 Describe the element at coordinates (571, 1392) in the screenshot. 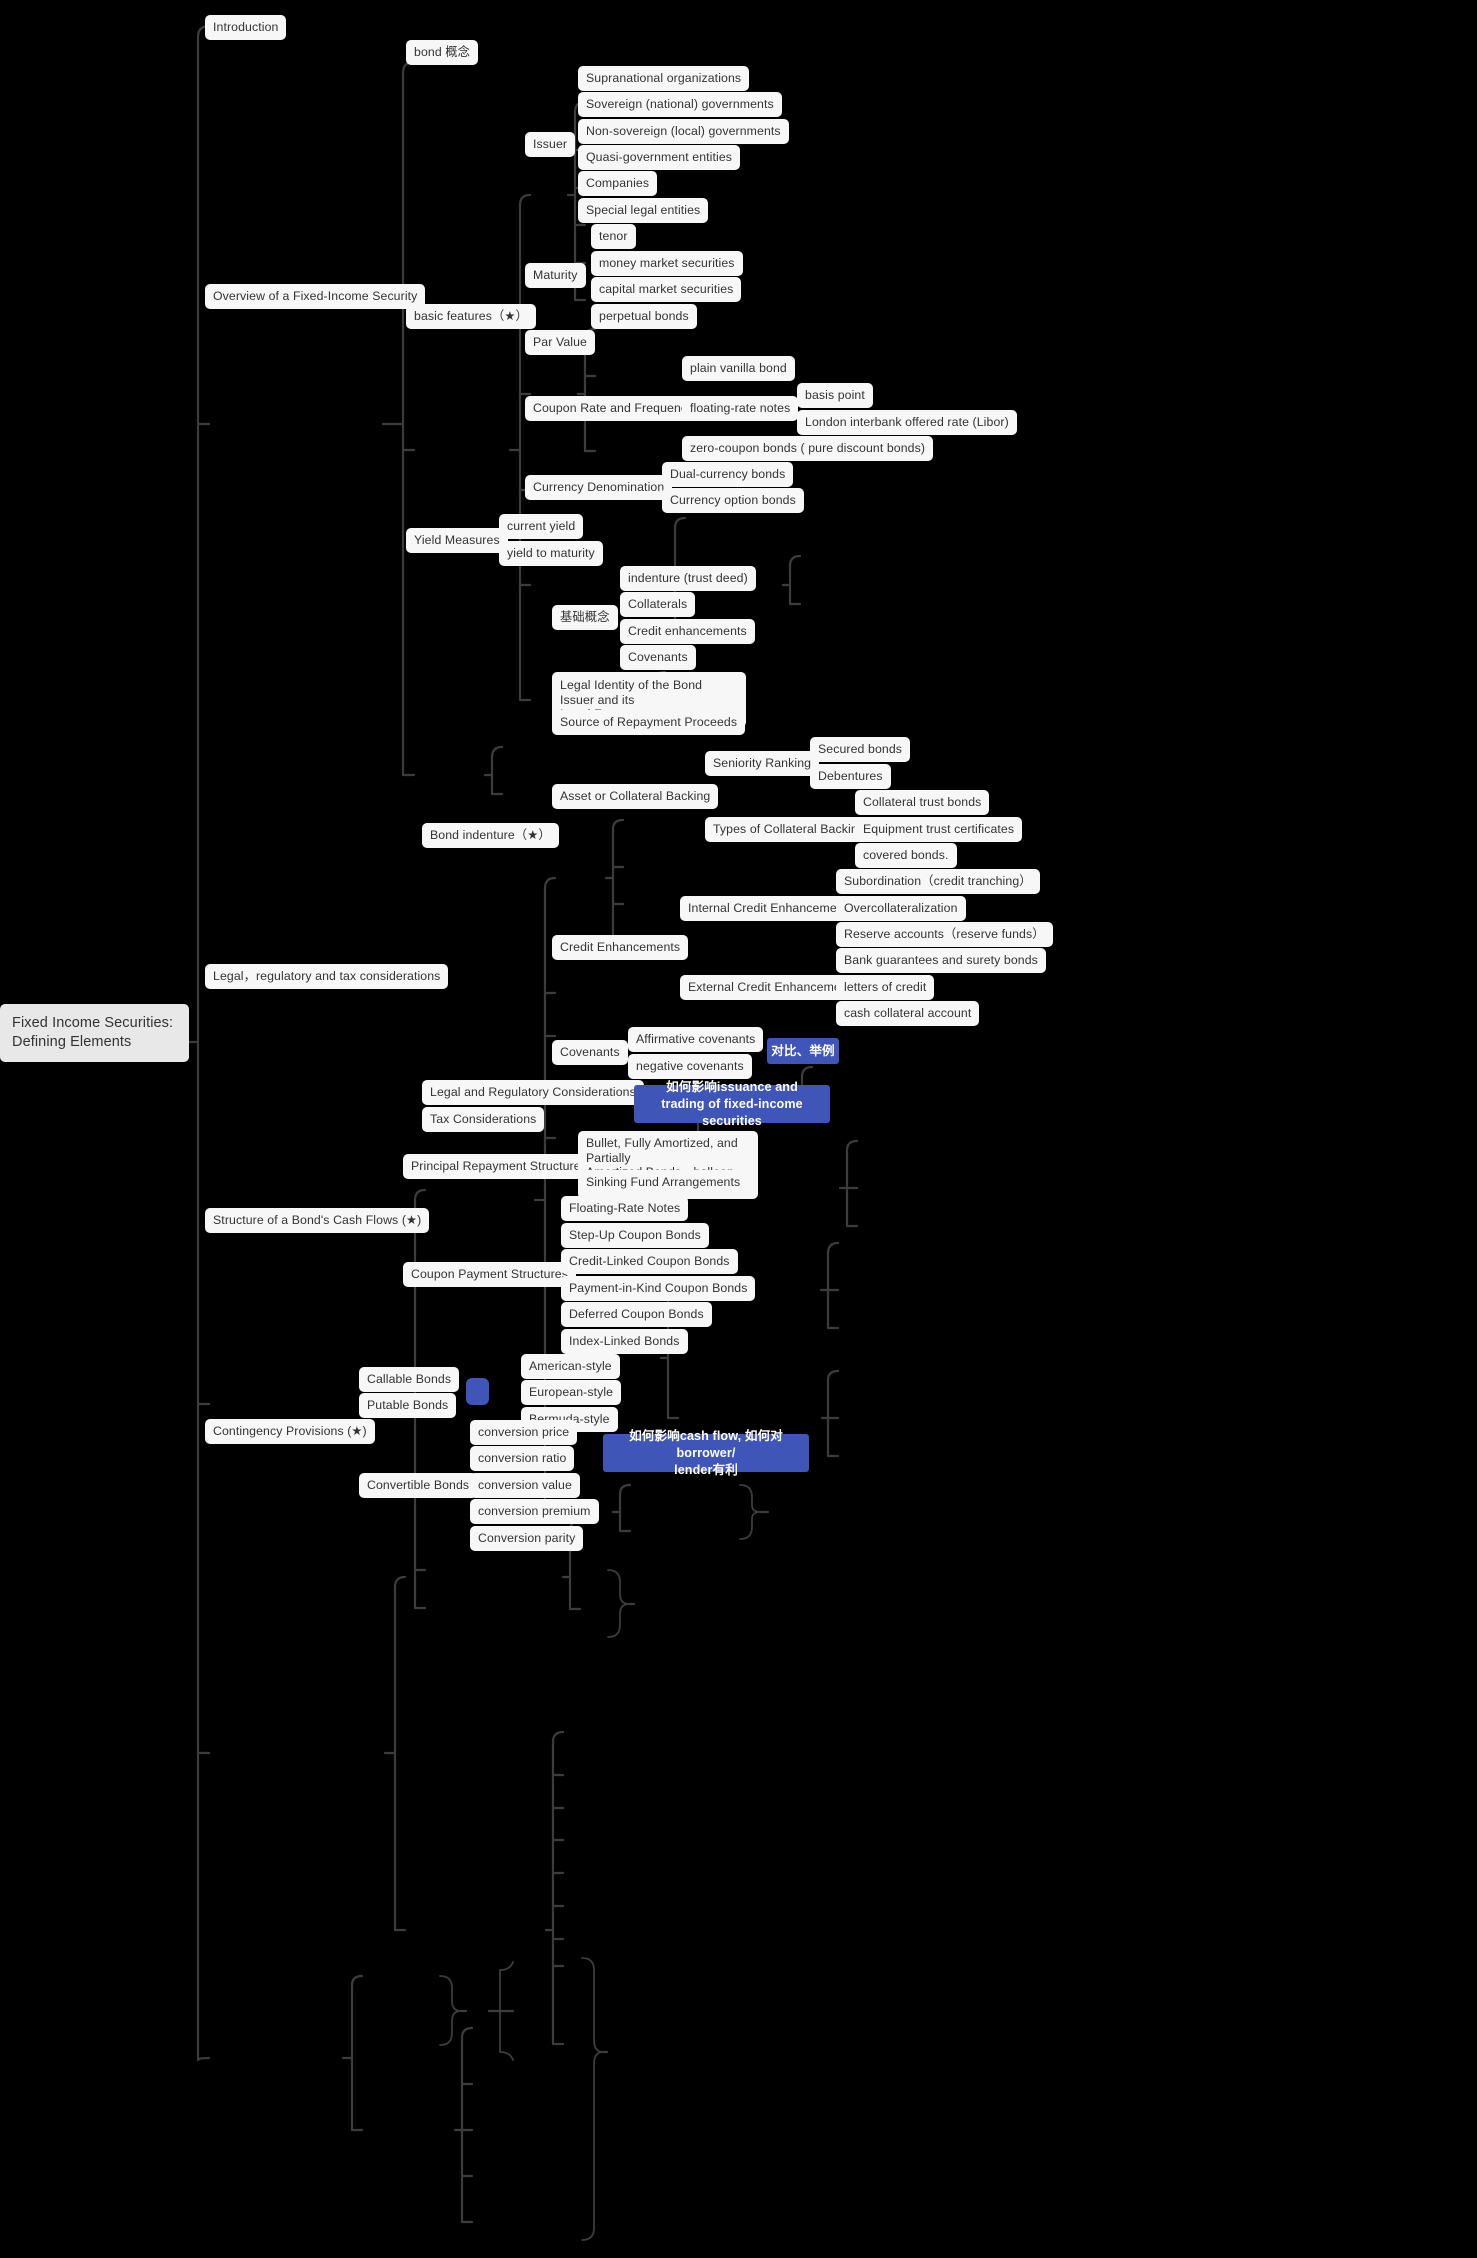

I see `list-item: European-style` at that location.